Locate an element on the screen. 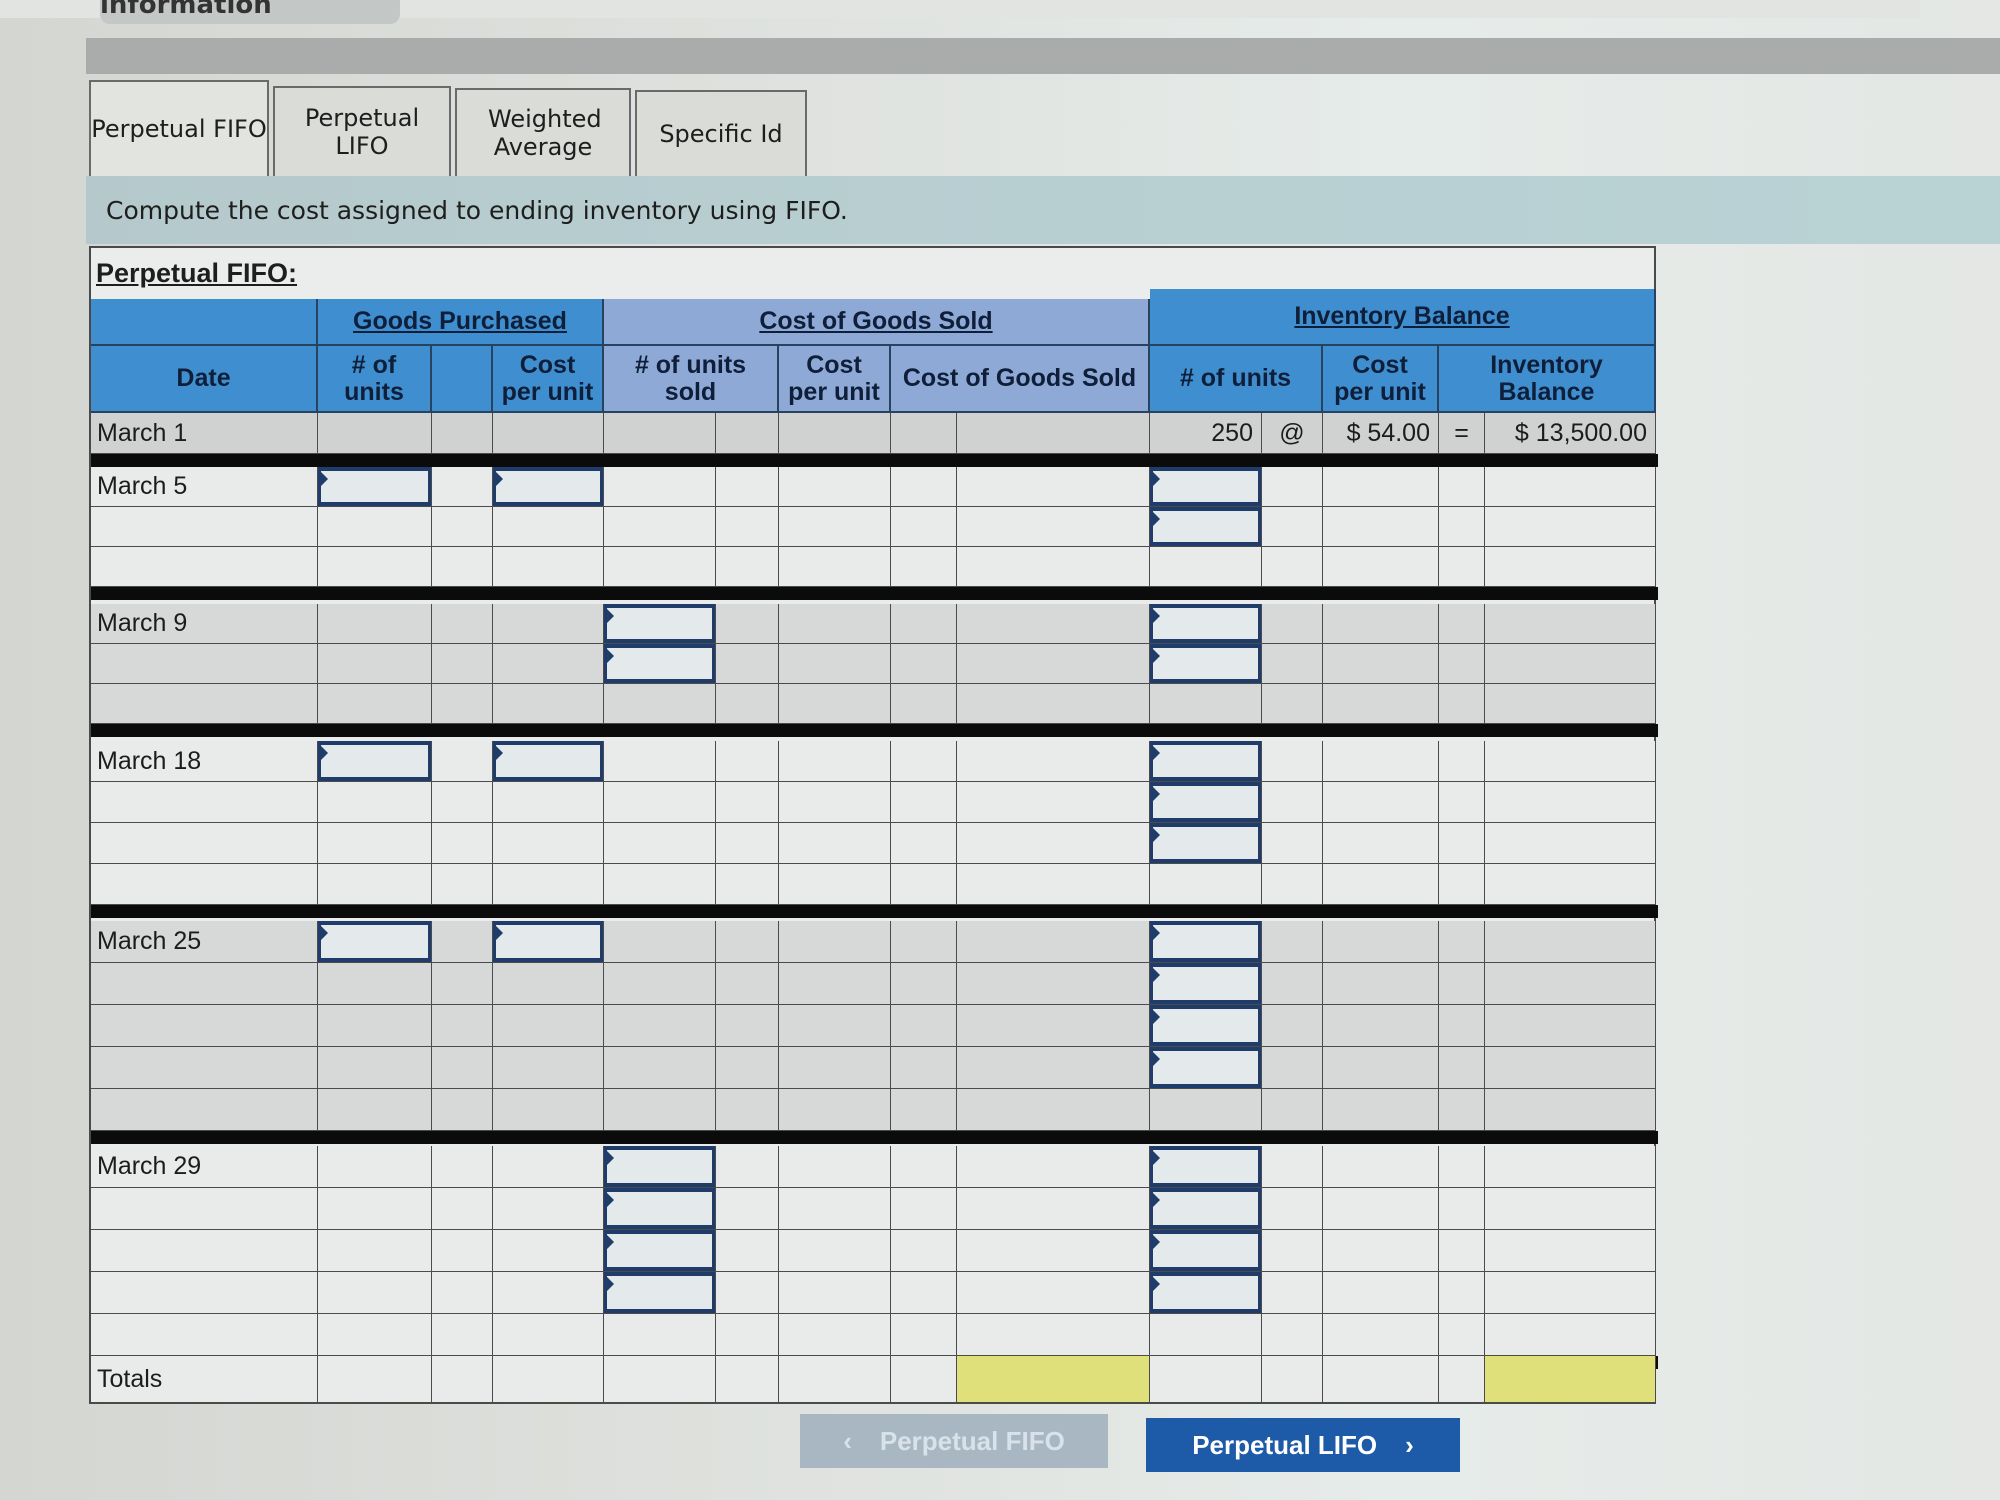 This screenshot has height=1500, width=2000. required-information-tab: Required information is located at coordinates (250, 12).